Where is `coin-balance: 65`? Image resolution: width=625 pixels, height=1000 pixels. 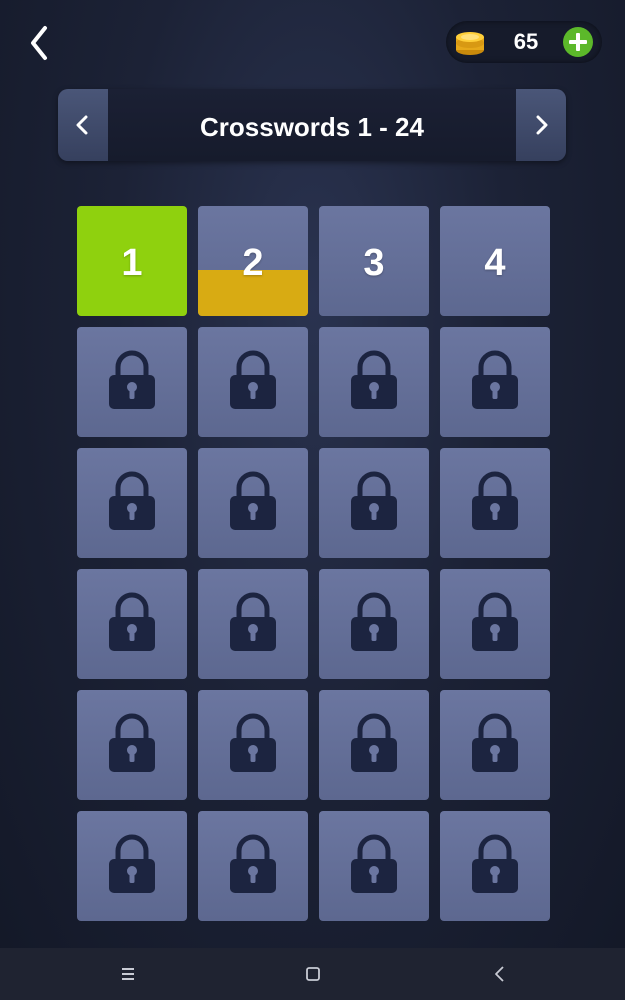 coin-balance: 65 is located at coordinates (524, 42).